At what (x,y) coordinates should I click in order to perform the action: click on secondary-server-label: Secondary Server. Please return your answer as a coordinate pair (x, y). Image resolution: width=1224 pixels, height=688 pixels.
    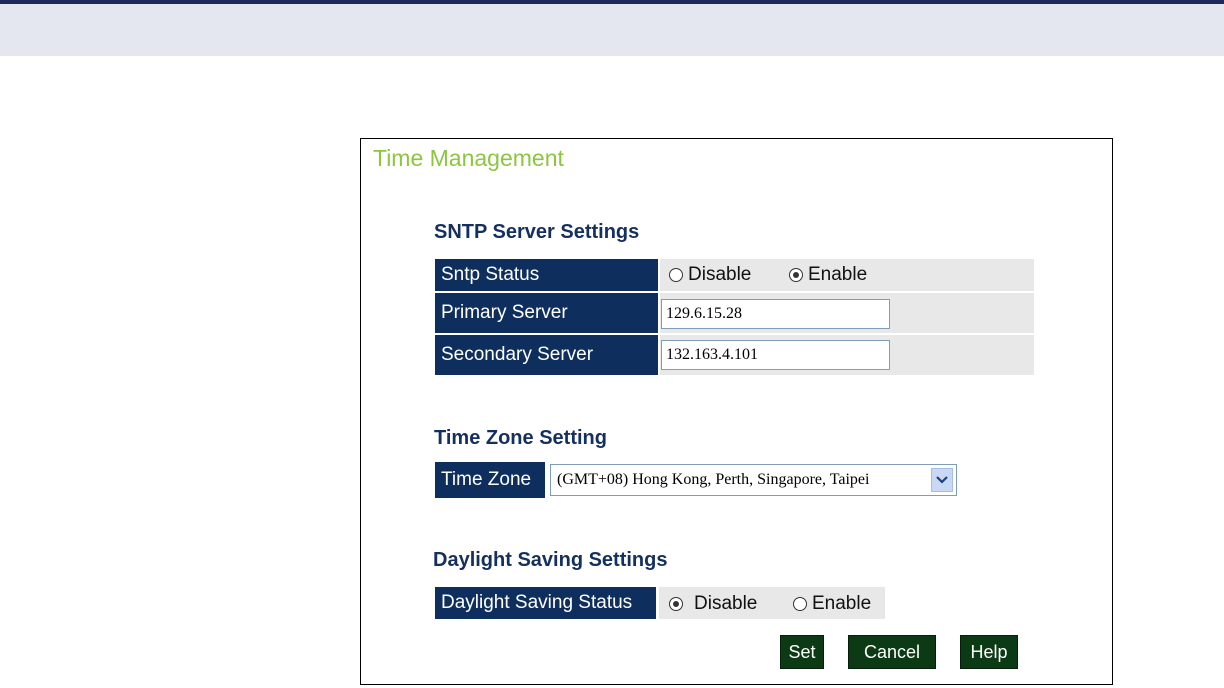
    Looking at the image, I should click on (546, 355).